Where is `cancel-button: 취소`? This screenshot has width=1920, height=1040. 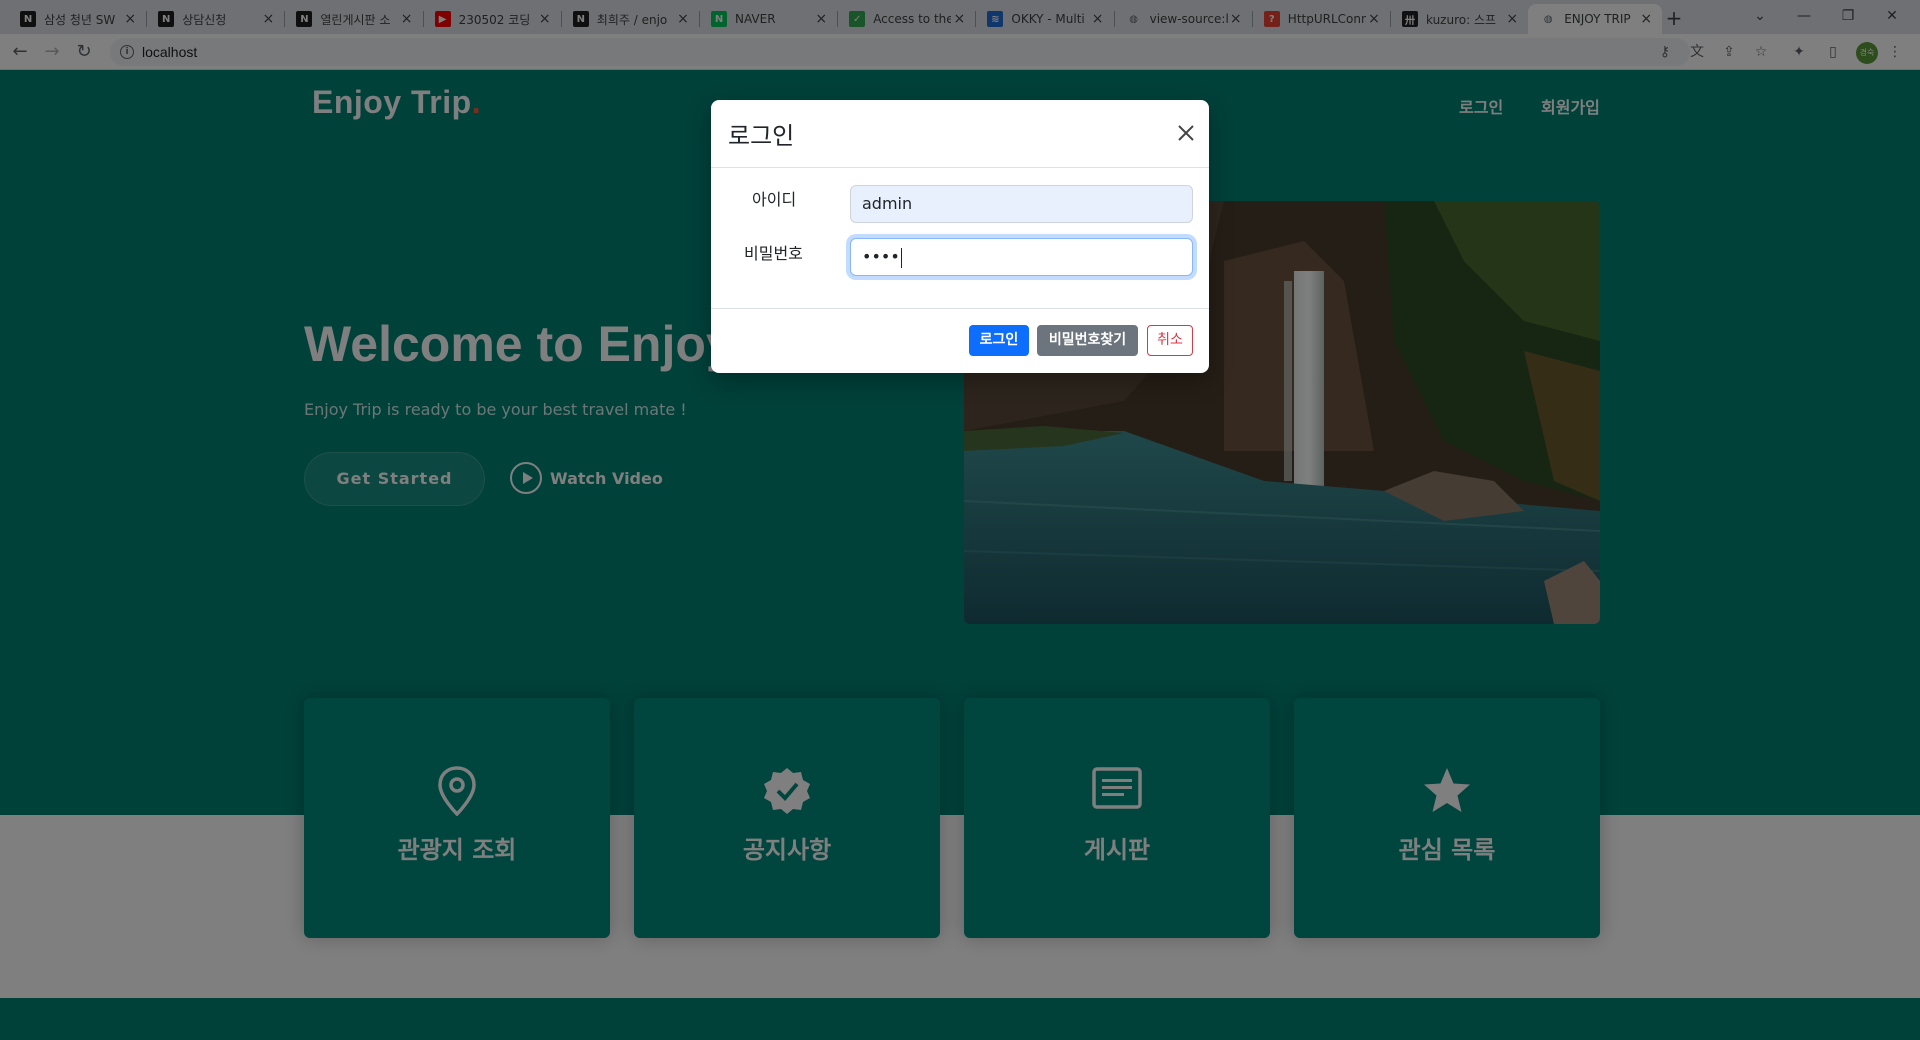
cancel-button: 취소 is located at coordinates (1170, 340).